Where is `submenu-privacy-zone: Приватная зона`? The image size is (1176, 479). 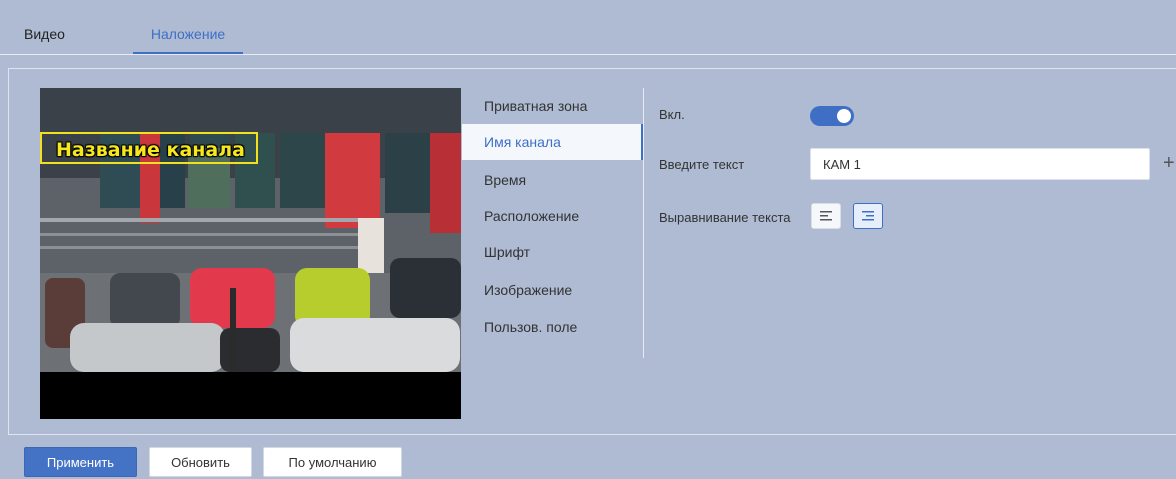 submenu-privacy-zone: Приватная зона is located at coordinates (552, 106).